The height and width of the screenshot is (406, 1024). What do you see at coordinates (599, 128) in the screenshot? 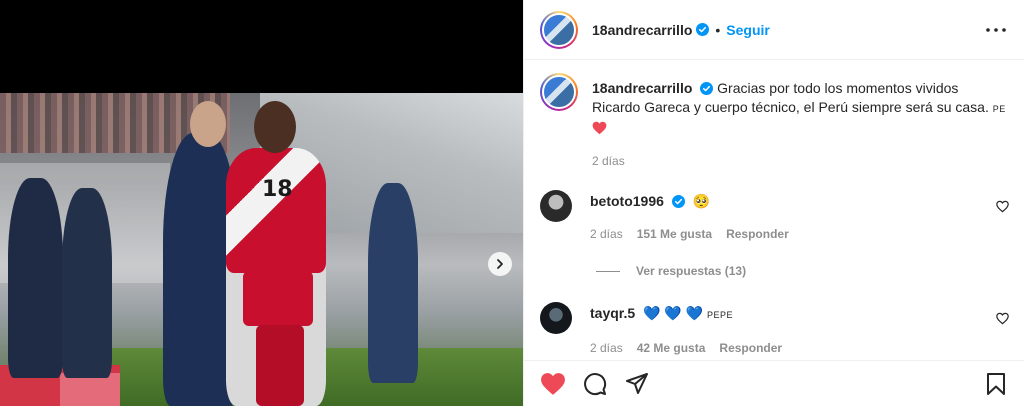
I see `red-heart-emoji-icon` at bounding box center [599, 128].